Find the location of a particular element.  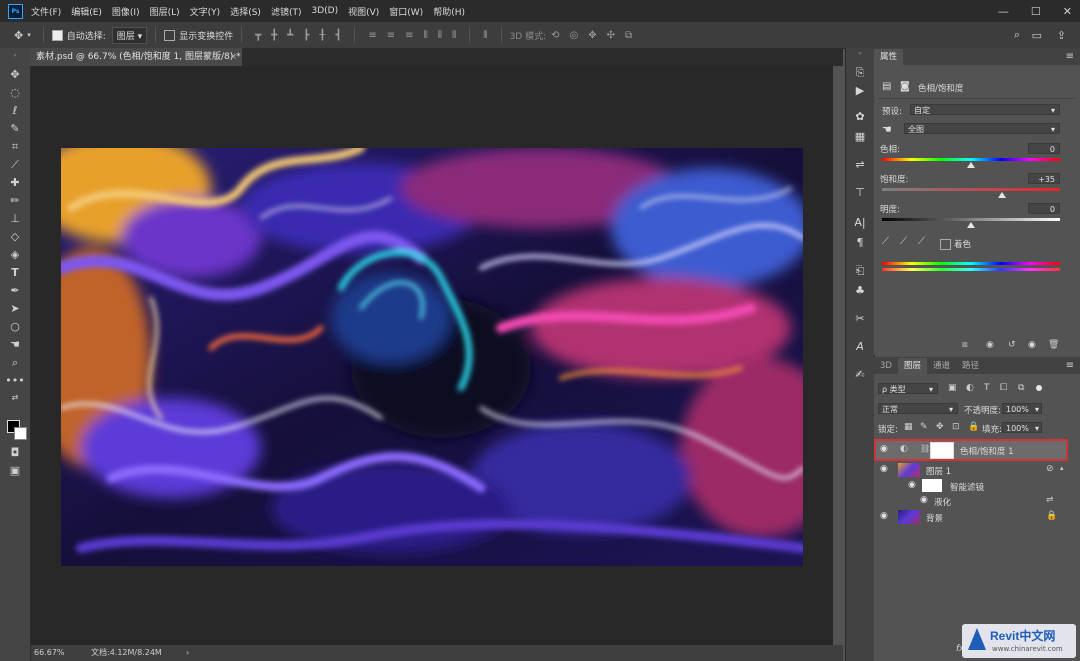

opacity-input: 100% ▾ is located at coordinates (1022, 408).